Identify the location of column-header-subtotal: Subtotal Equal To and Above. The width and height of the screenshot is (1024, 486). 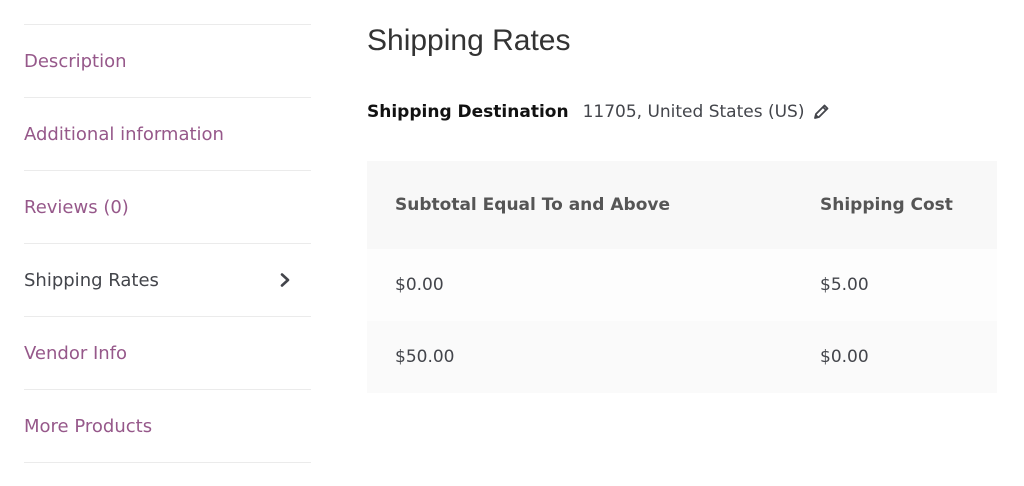
(532, 205).